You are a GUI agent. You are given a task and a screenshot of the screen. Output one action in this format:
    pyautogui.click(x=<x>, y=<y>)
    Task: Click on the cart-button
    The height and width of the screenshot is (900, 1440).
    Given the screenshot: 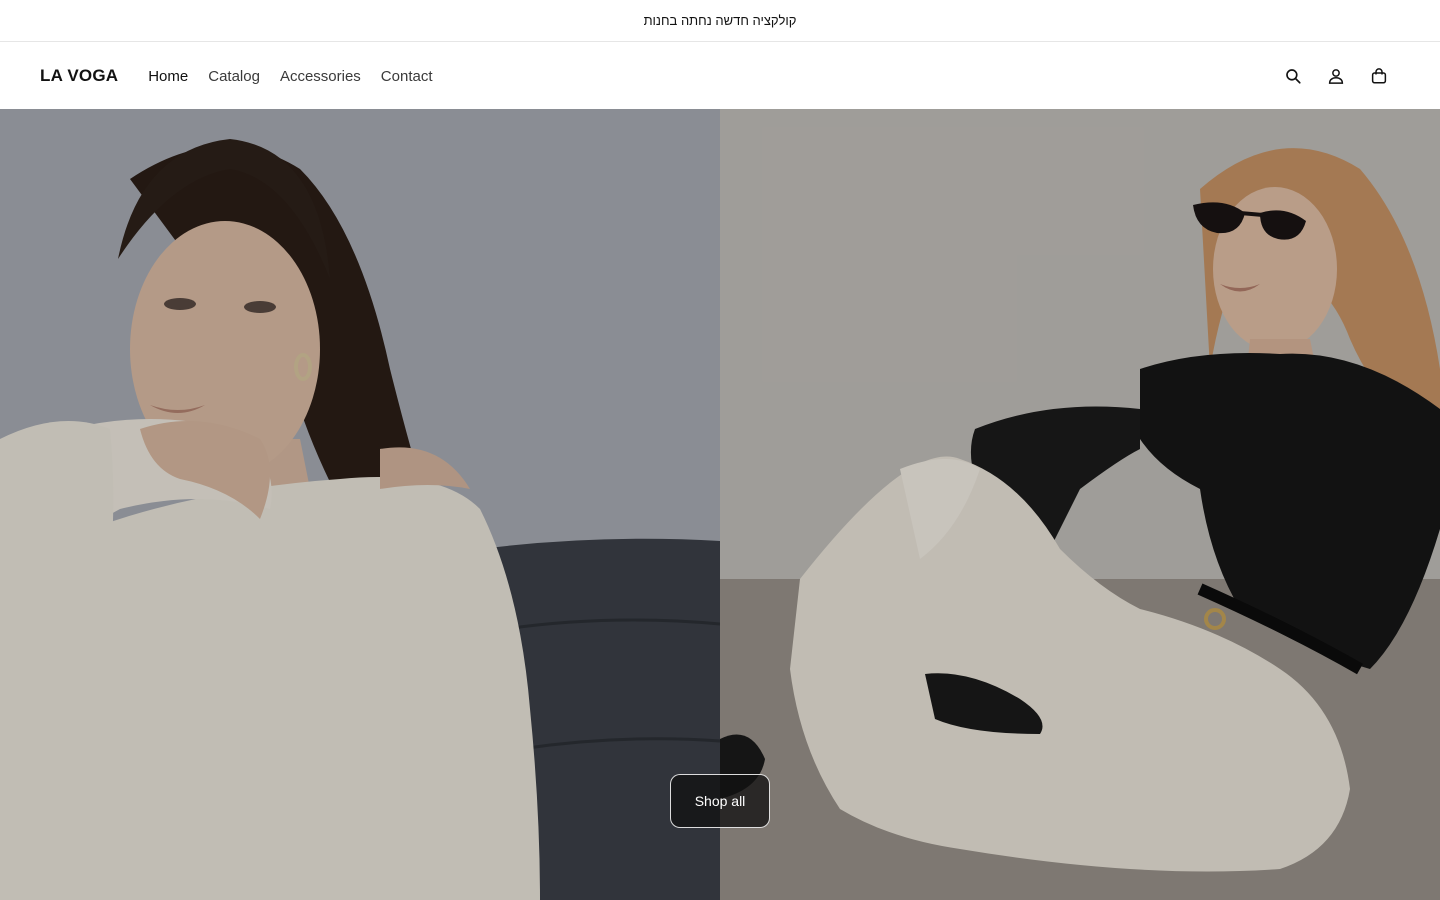 What is the action you would take?
    pyautogui.click(x=1378, y=76)
    